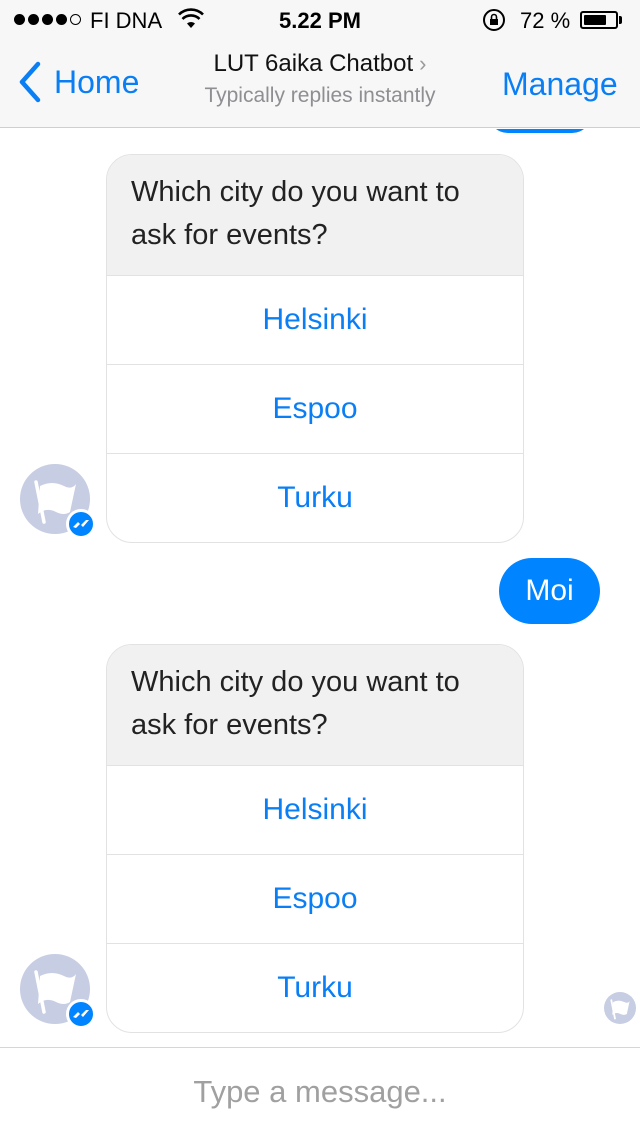  Describe the element at coordinates (423, 63) in the screenshot. I see `chevron-right-icon: ›` at that location.